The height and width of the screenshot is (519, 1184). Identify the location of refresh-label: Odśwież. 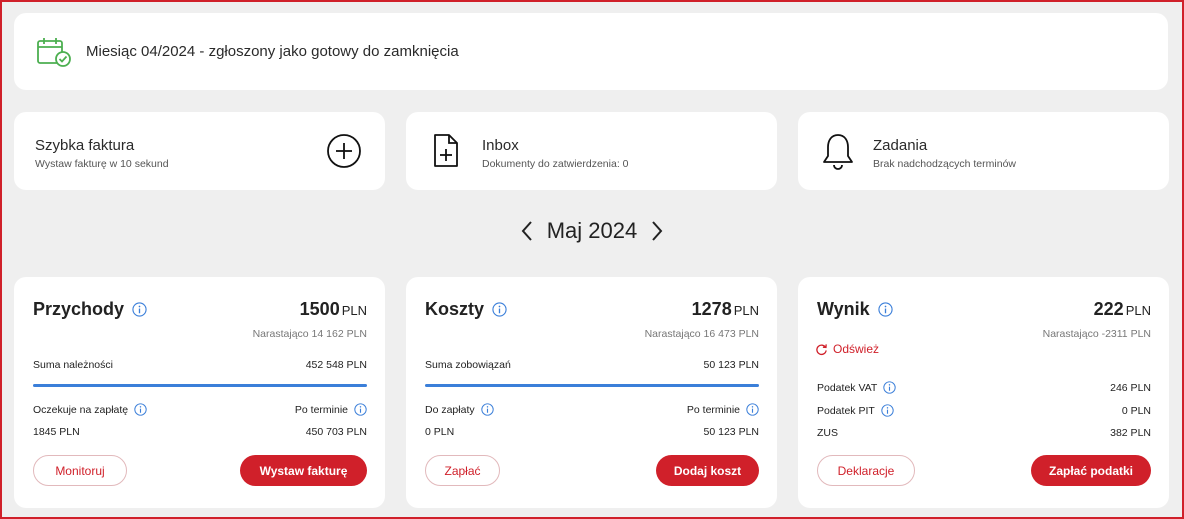
(856, 349).